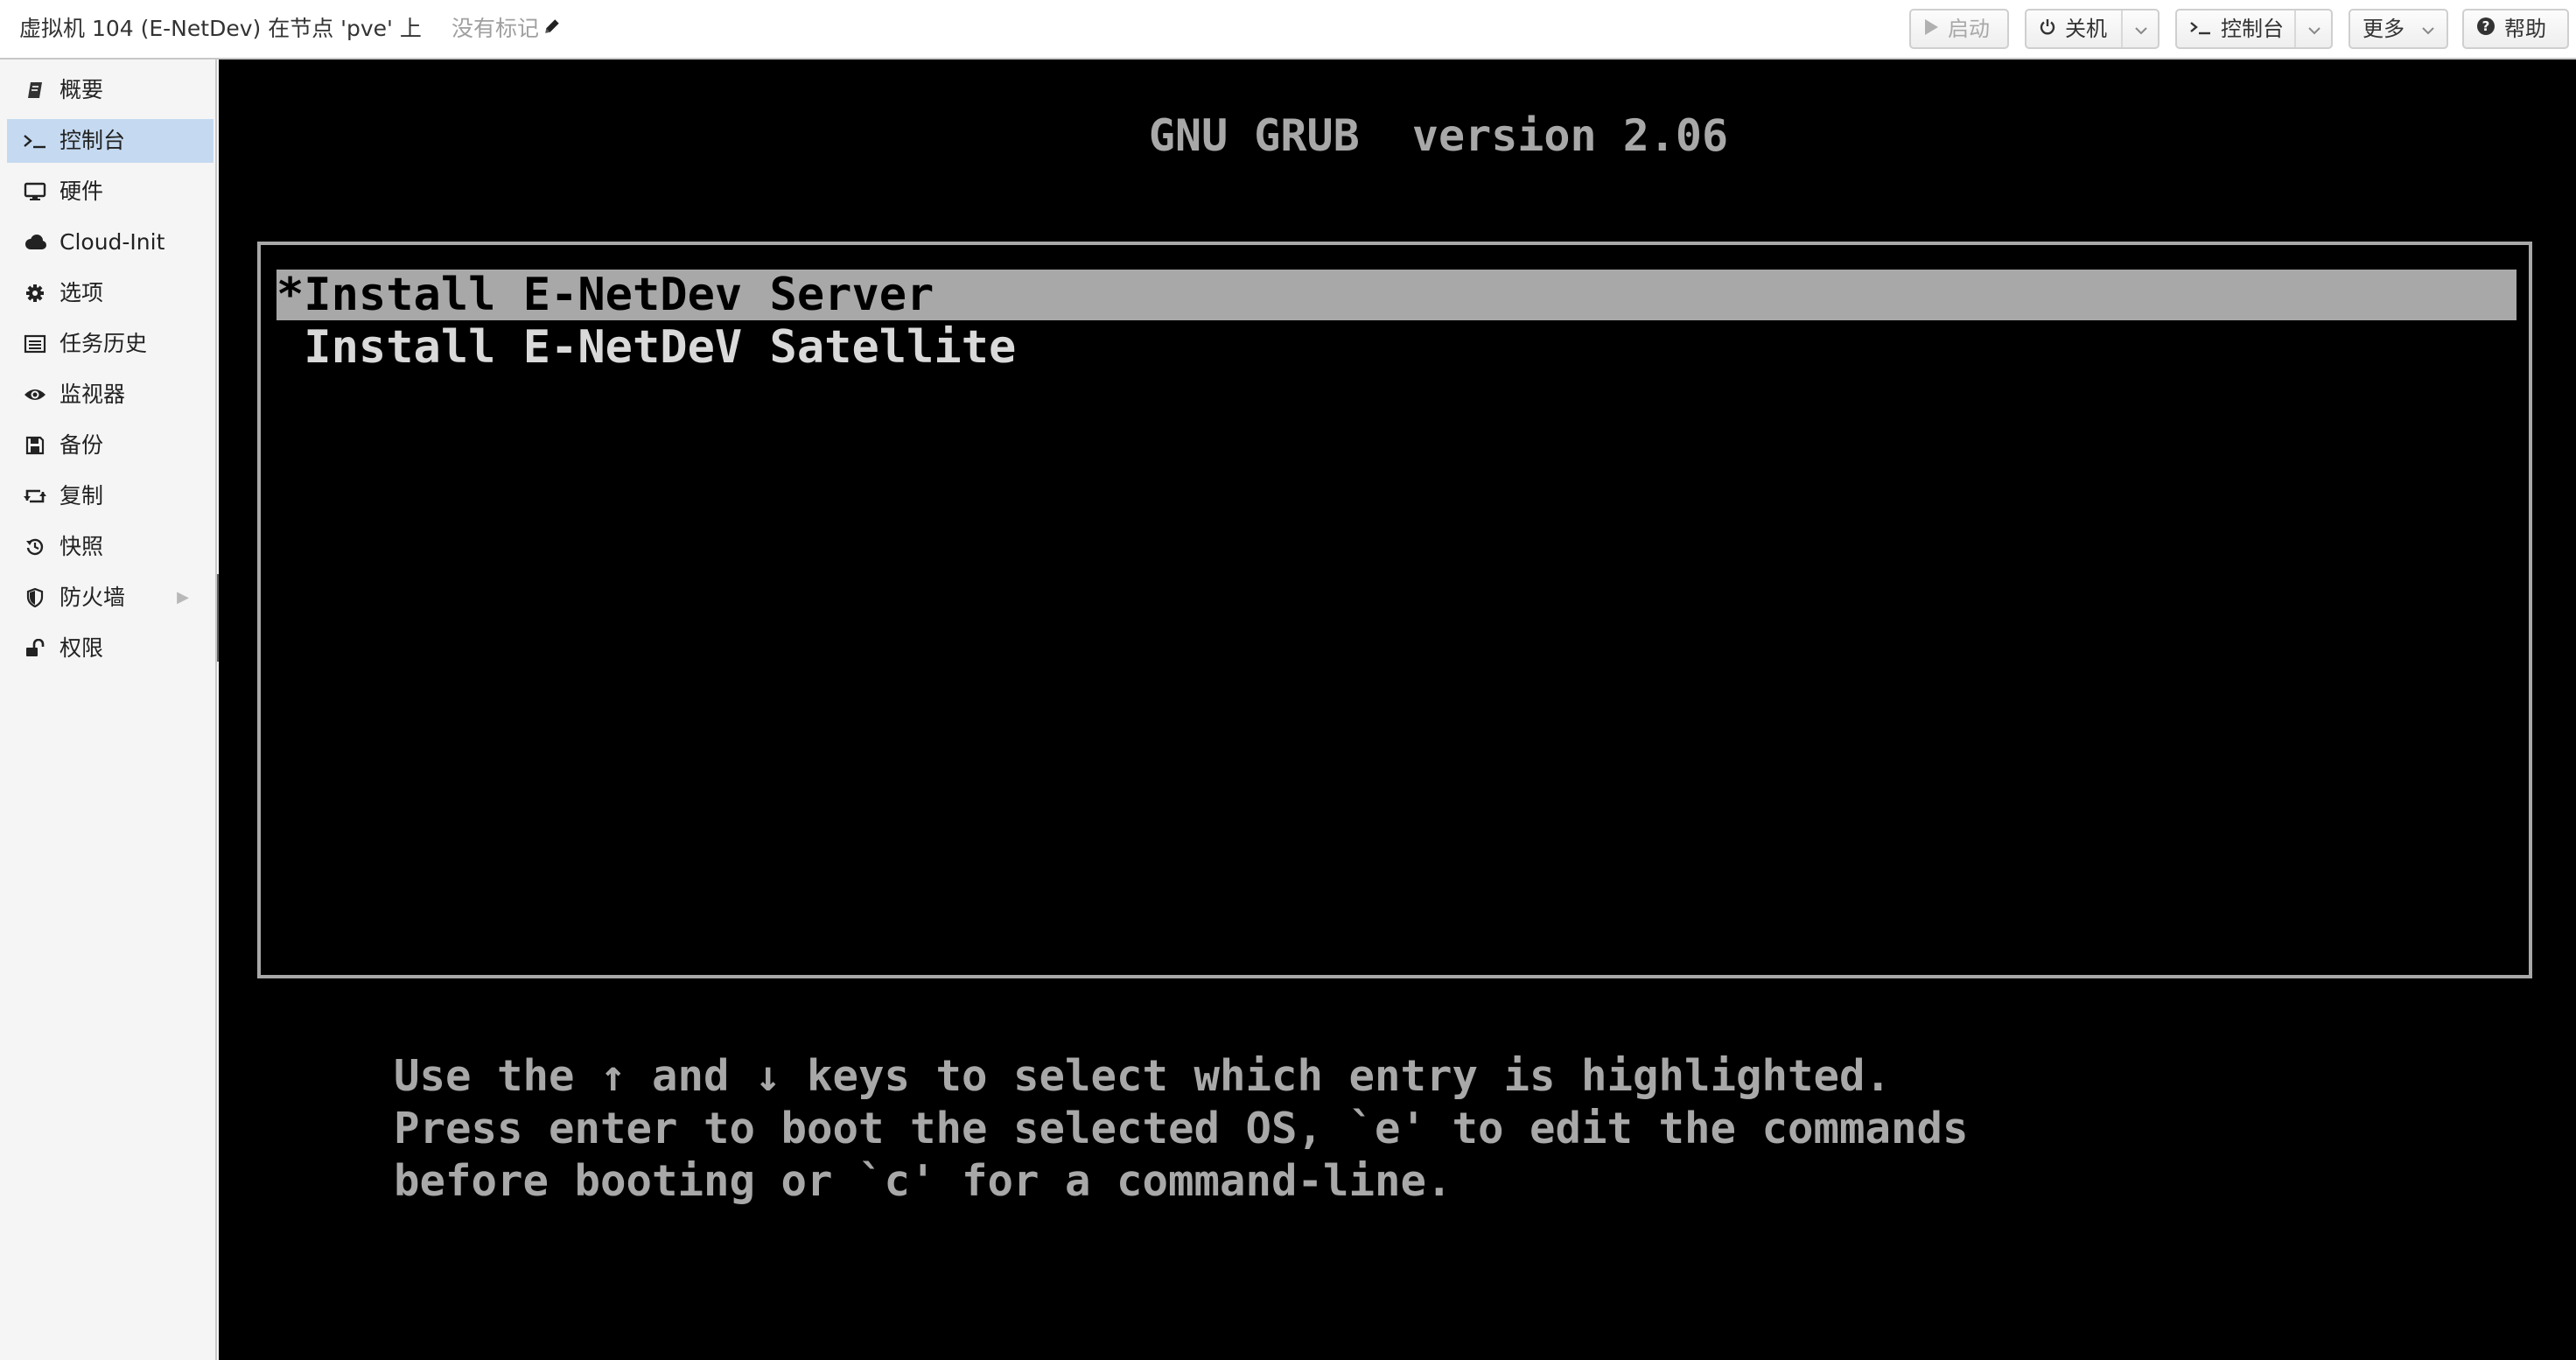 The height and width of the screenshot is (1360, 2576). What do you see at coordinates (110, 293) in the screenshot?
I see `sidebar-item-options: 选项` at bounding box center [110, 293].